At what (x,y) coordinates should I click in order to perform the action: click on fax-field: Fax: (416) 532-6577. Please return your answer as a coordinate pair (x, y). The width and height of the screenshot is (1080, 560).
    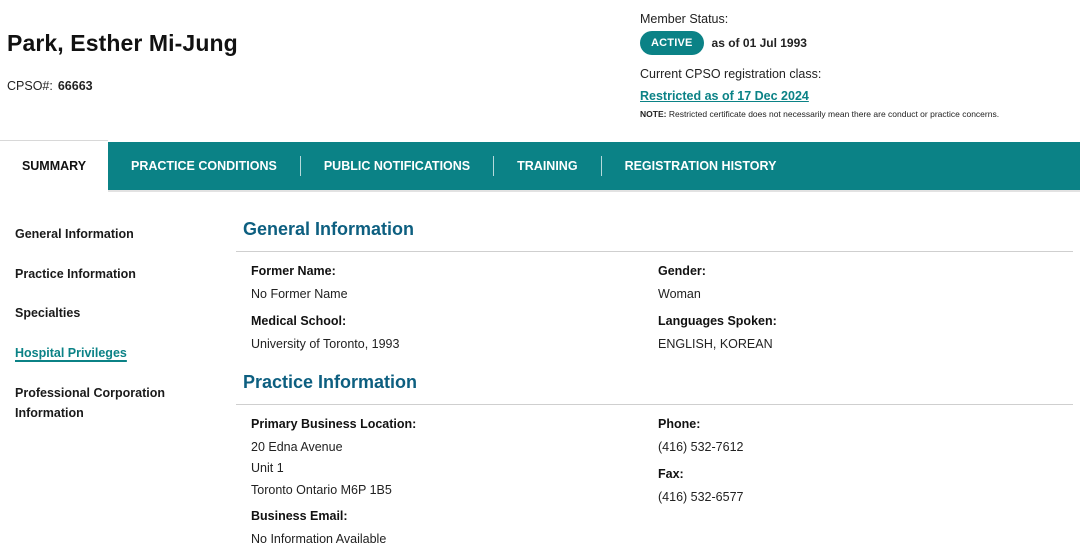
    Looking at the image, I should click on (700, 487).